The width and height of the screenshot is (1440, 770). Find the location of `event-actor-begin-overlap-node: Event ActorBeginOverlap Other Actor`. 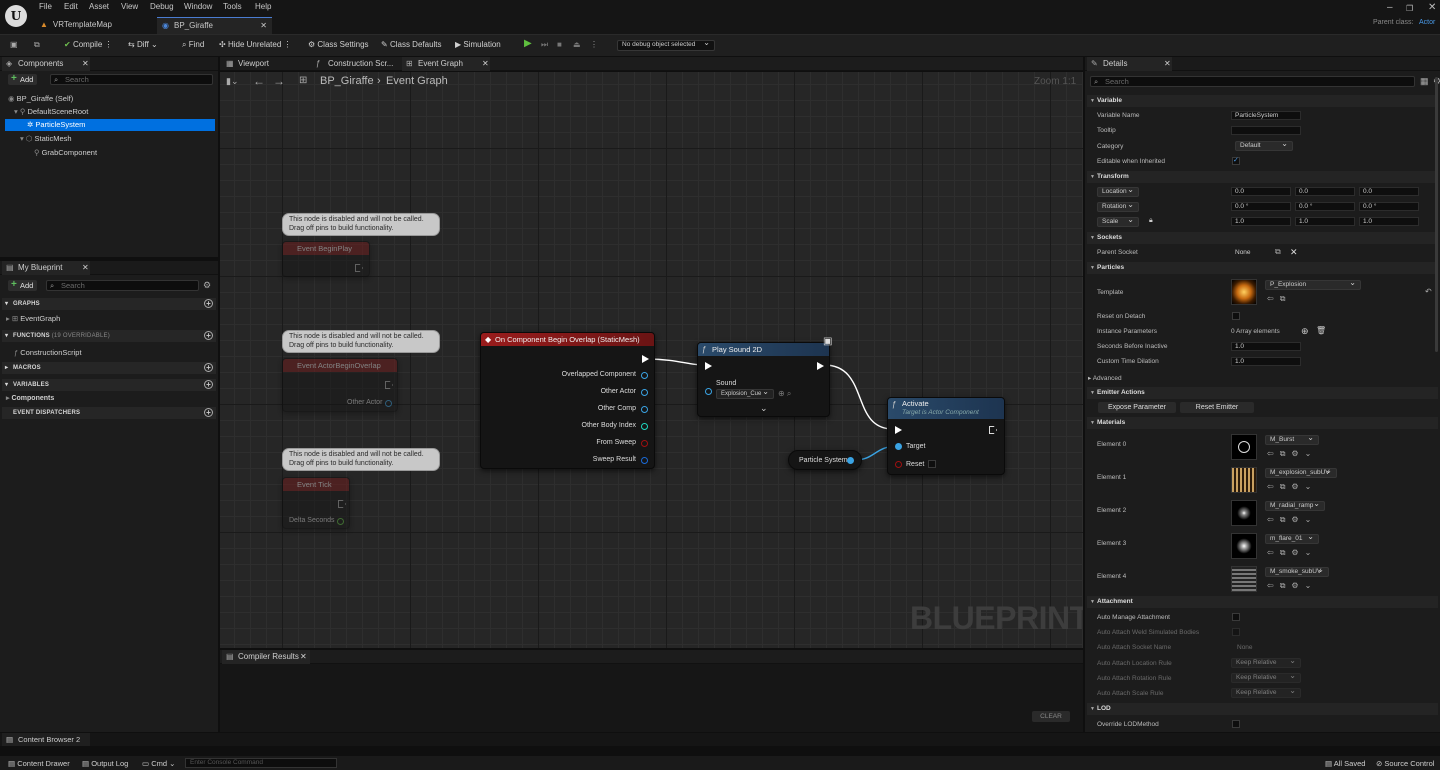

event-actor-begin-overlap-node: Event ActorBeginOverlap Other Actor is located at coordinates (340, 385).